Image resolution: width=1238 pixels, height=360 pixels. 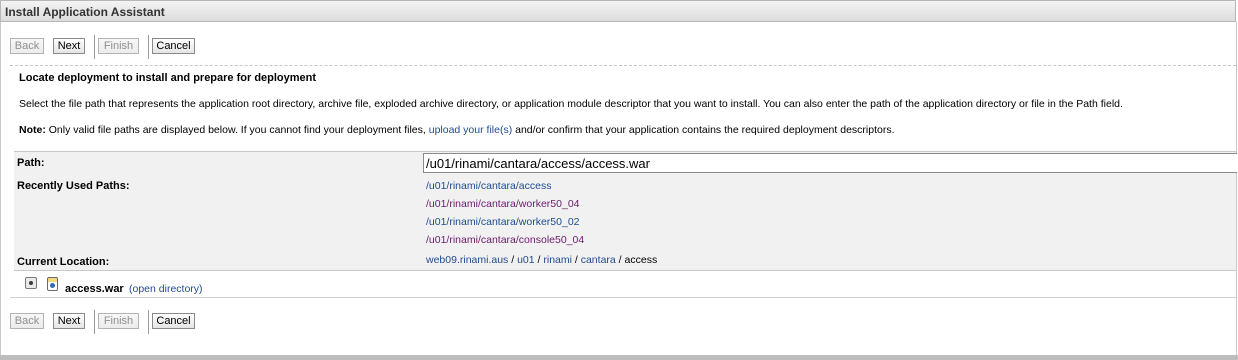 What do you see at coordinates (488, 186) in the screenshot?
I see `recent-path-link: /u01/rinami/cantara/access` at bounding box center [488, 186].